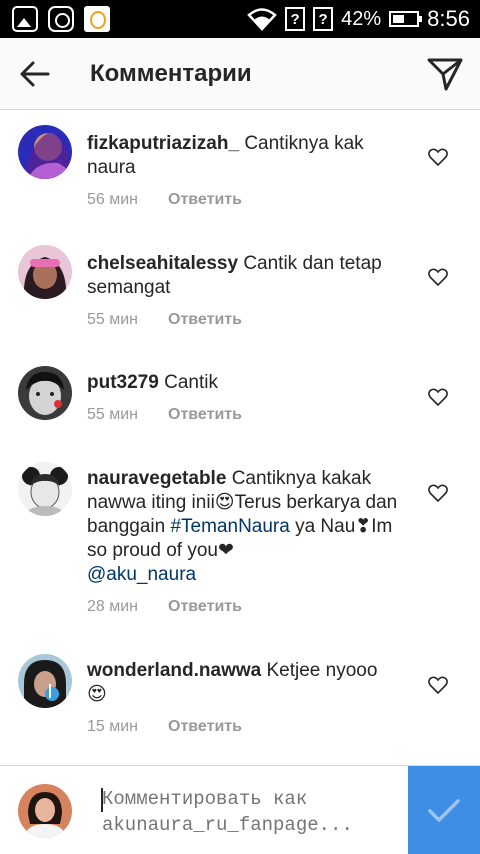 The height and width of the screenshot is (854, 480). Describe the element at coordinates (113, 606) in the screenshot. I see `comment-time: 28 мин` at that location.